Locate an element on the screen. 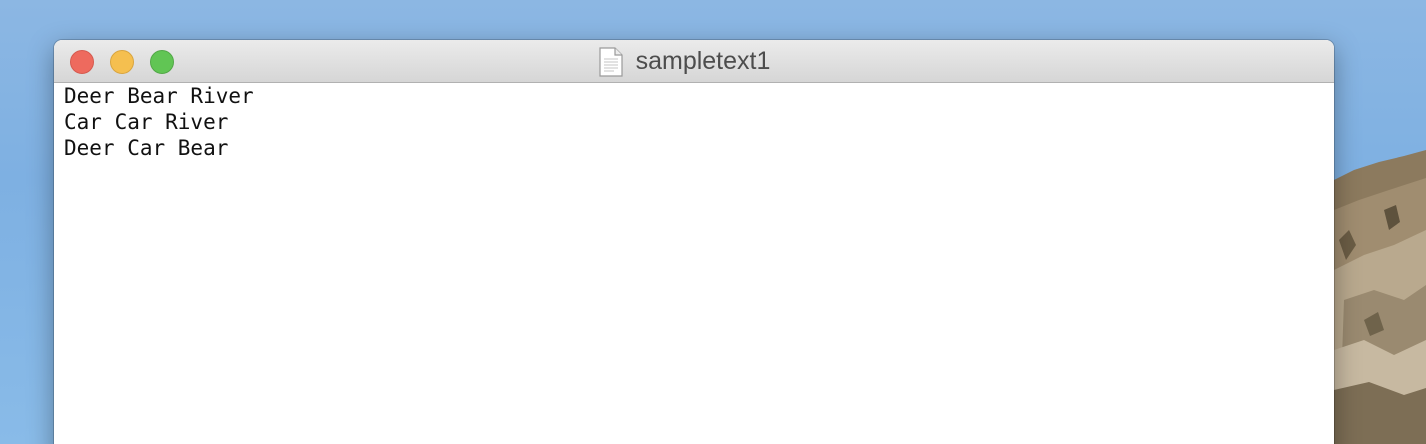  text-line: Car Car River is located at coordinates (694, 122).